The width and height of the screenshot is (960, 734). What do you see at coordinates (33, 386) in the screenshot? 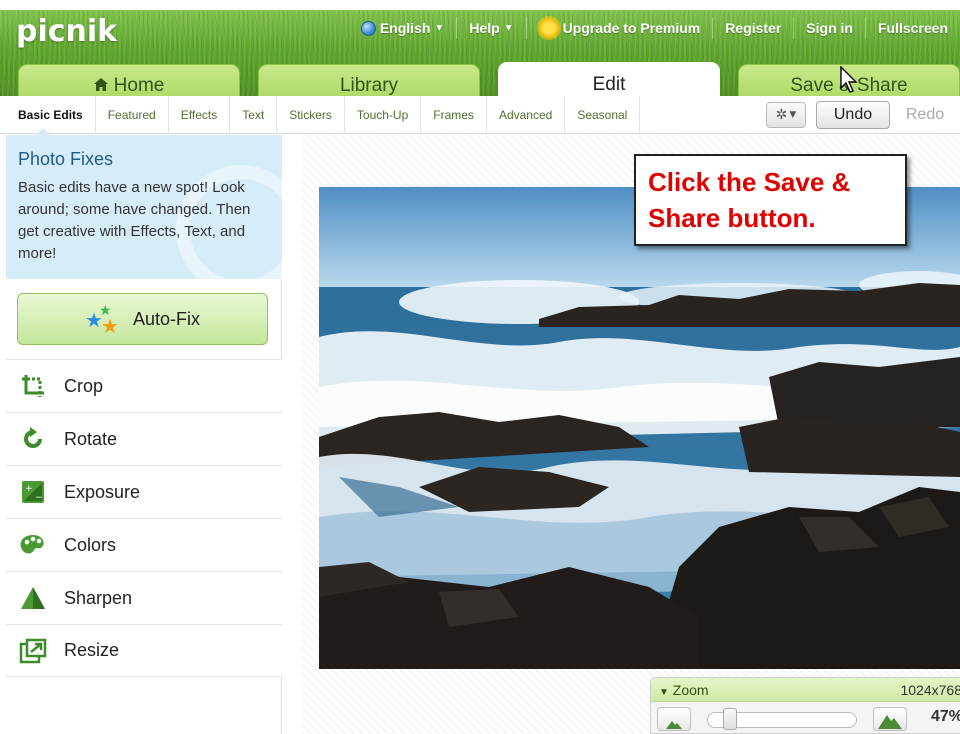
I see `crop-icon` at bounding box center [33, 386].